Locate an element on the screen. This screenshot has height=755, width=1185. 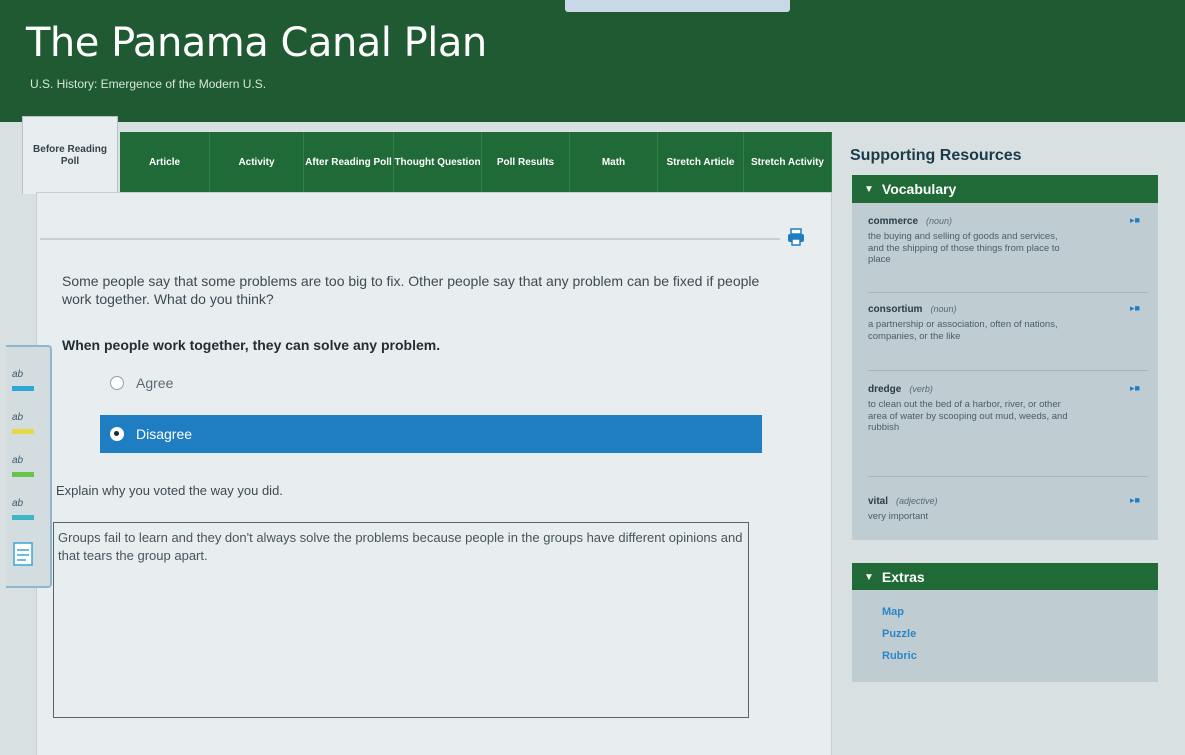
print-icon is located at coordinates (796, 237).